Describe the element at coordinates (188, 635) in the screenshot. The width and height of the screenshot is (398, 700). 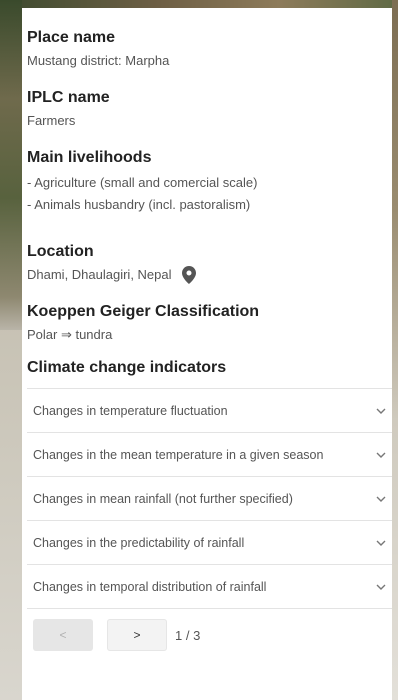
I see `page-indicator: 1 / 3` at that location.